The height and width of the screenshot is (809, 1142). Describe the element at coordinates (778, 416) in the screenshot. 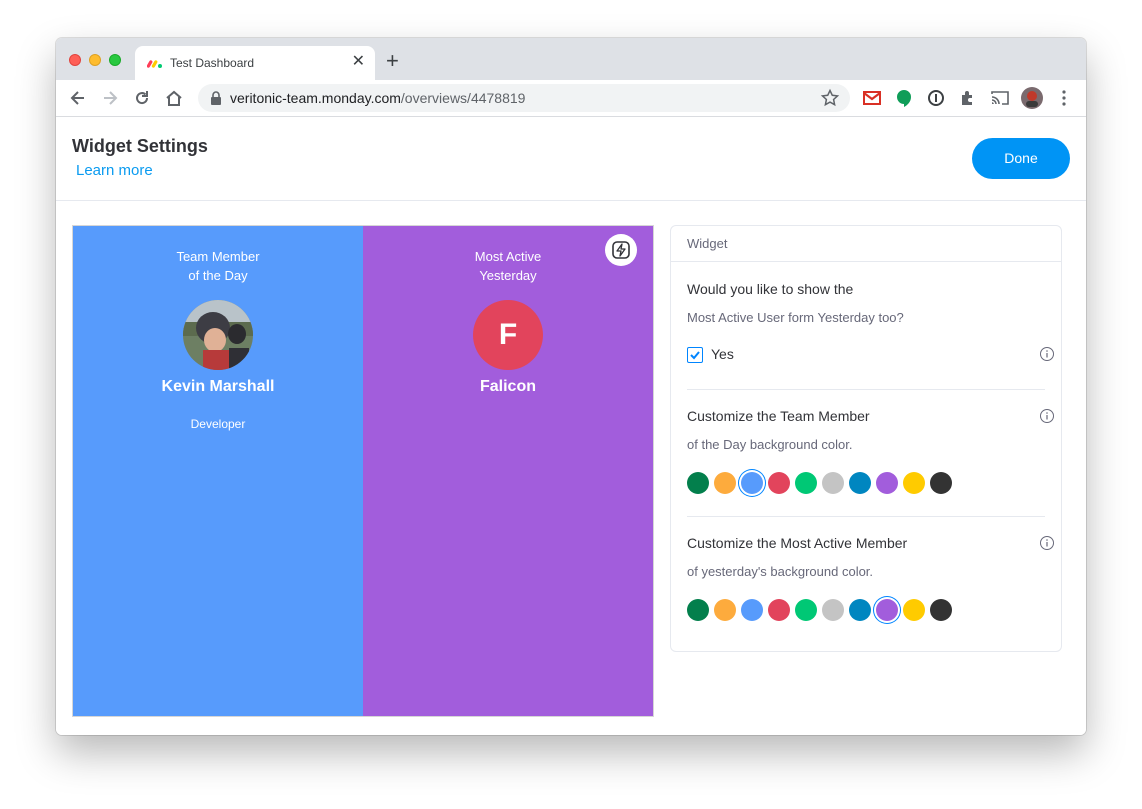

I see `team-member-color-title: Customize the Team Member` at that location.